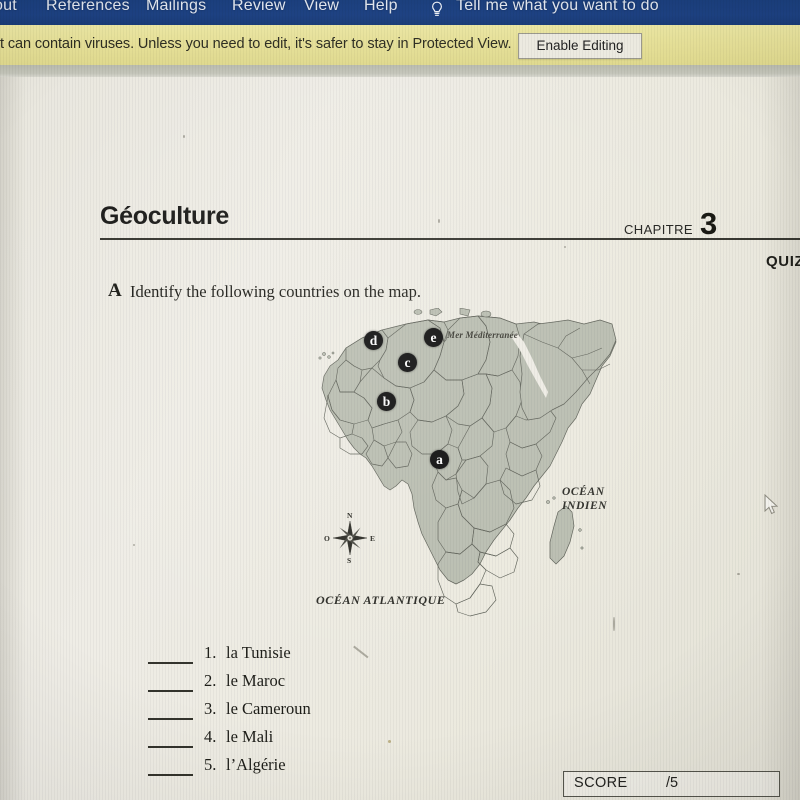 This screenshot has width=800, height=800. Describe the element at coordinates (210, 652) in the screenshot. I see `answer-number-1: 1.` at that location.